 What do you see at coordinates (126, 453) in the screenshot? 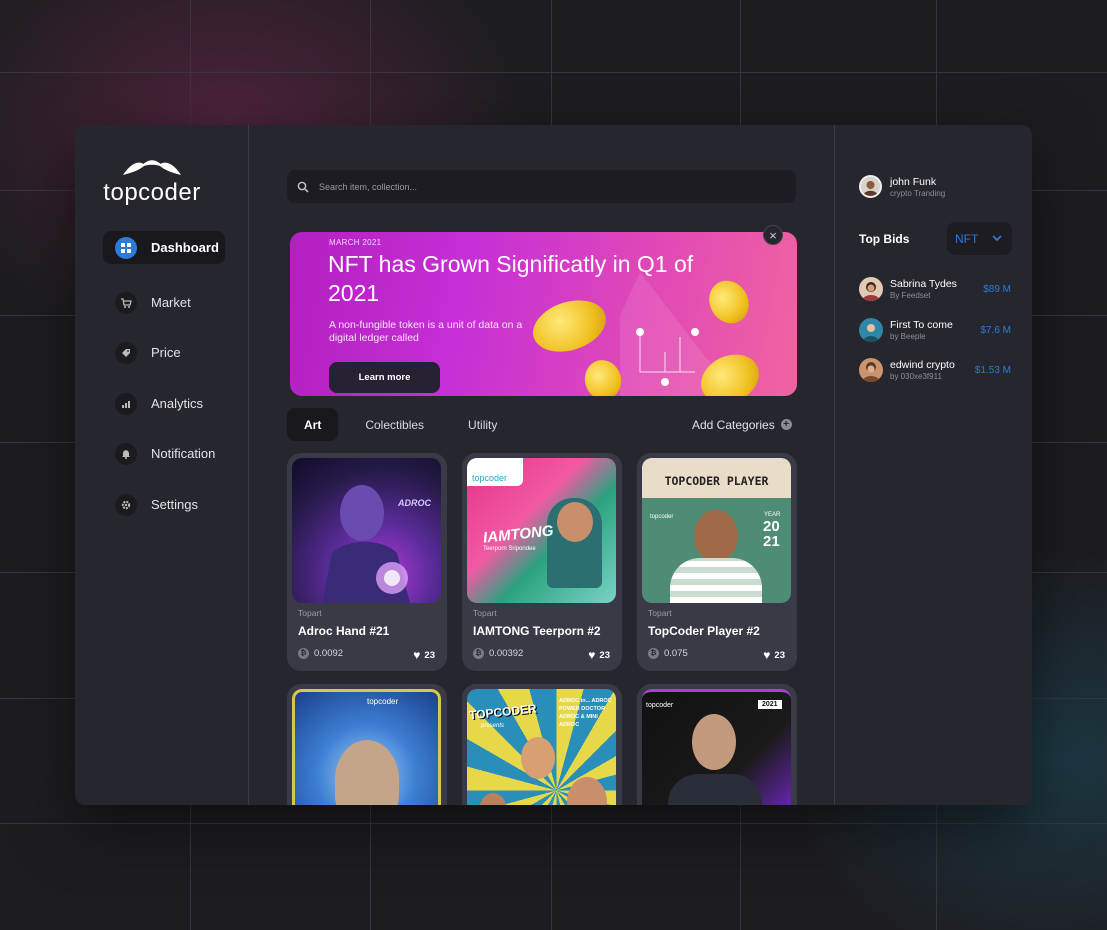
I see `bell-icon` at bounding box center [126, 453].